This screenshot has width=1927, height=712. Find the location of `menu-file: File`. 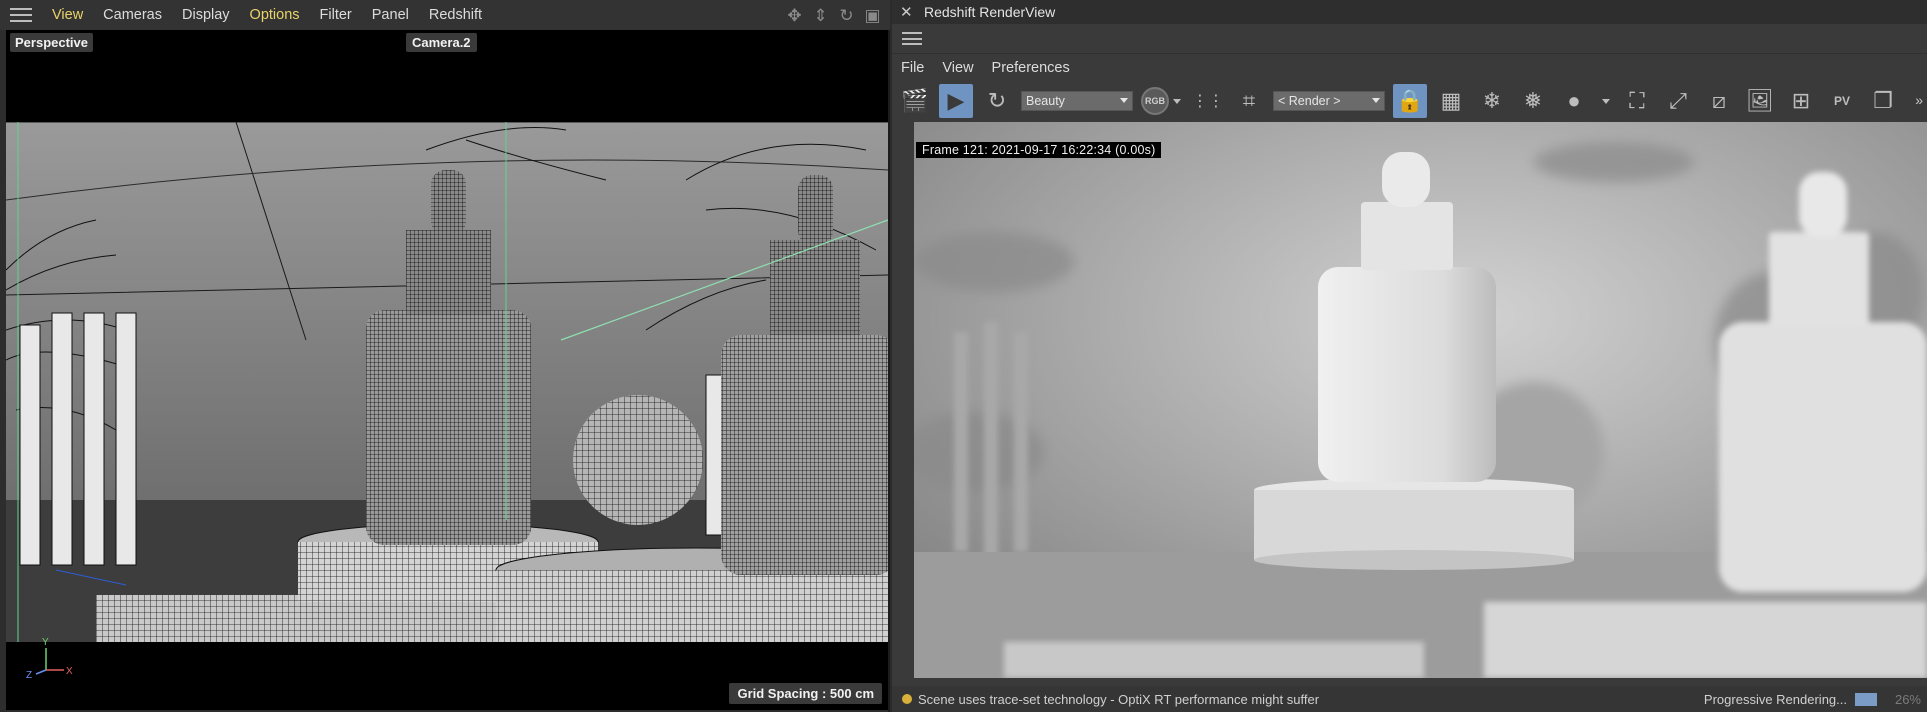

menu-file: File is located at coordinates (912, 68).